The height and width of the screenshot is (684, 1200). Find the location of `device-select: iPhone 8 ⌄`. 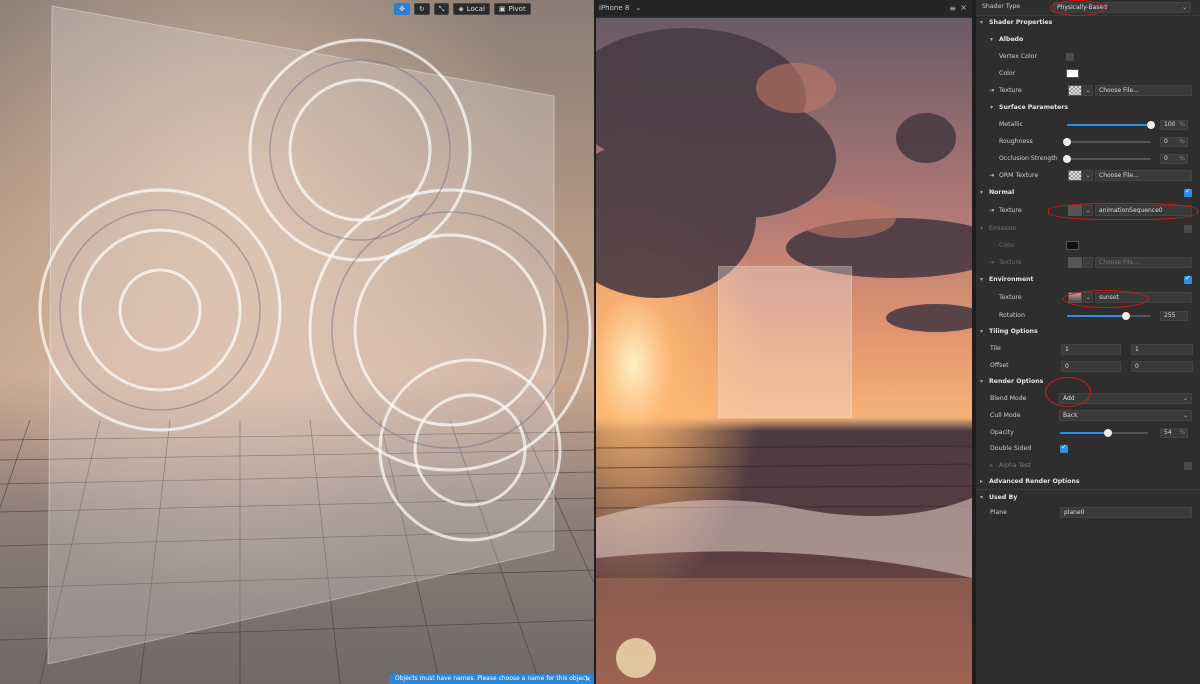

device-select: iPhone 8 ⌄ is located at coordinates (620, 8).